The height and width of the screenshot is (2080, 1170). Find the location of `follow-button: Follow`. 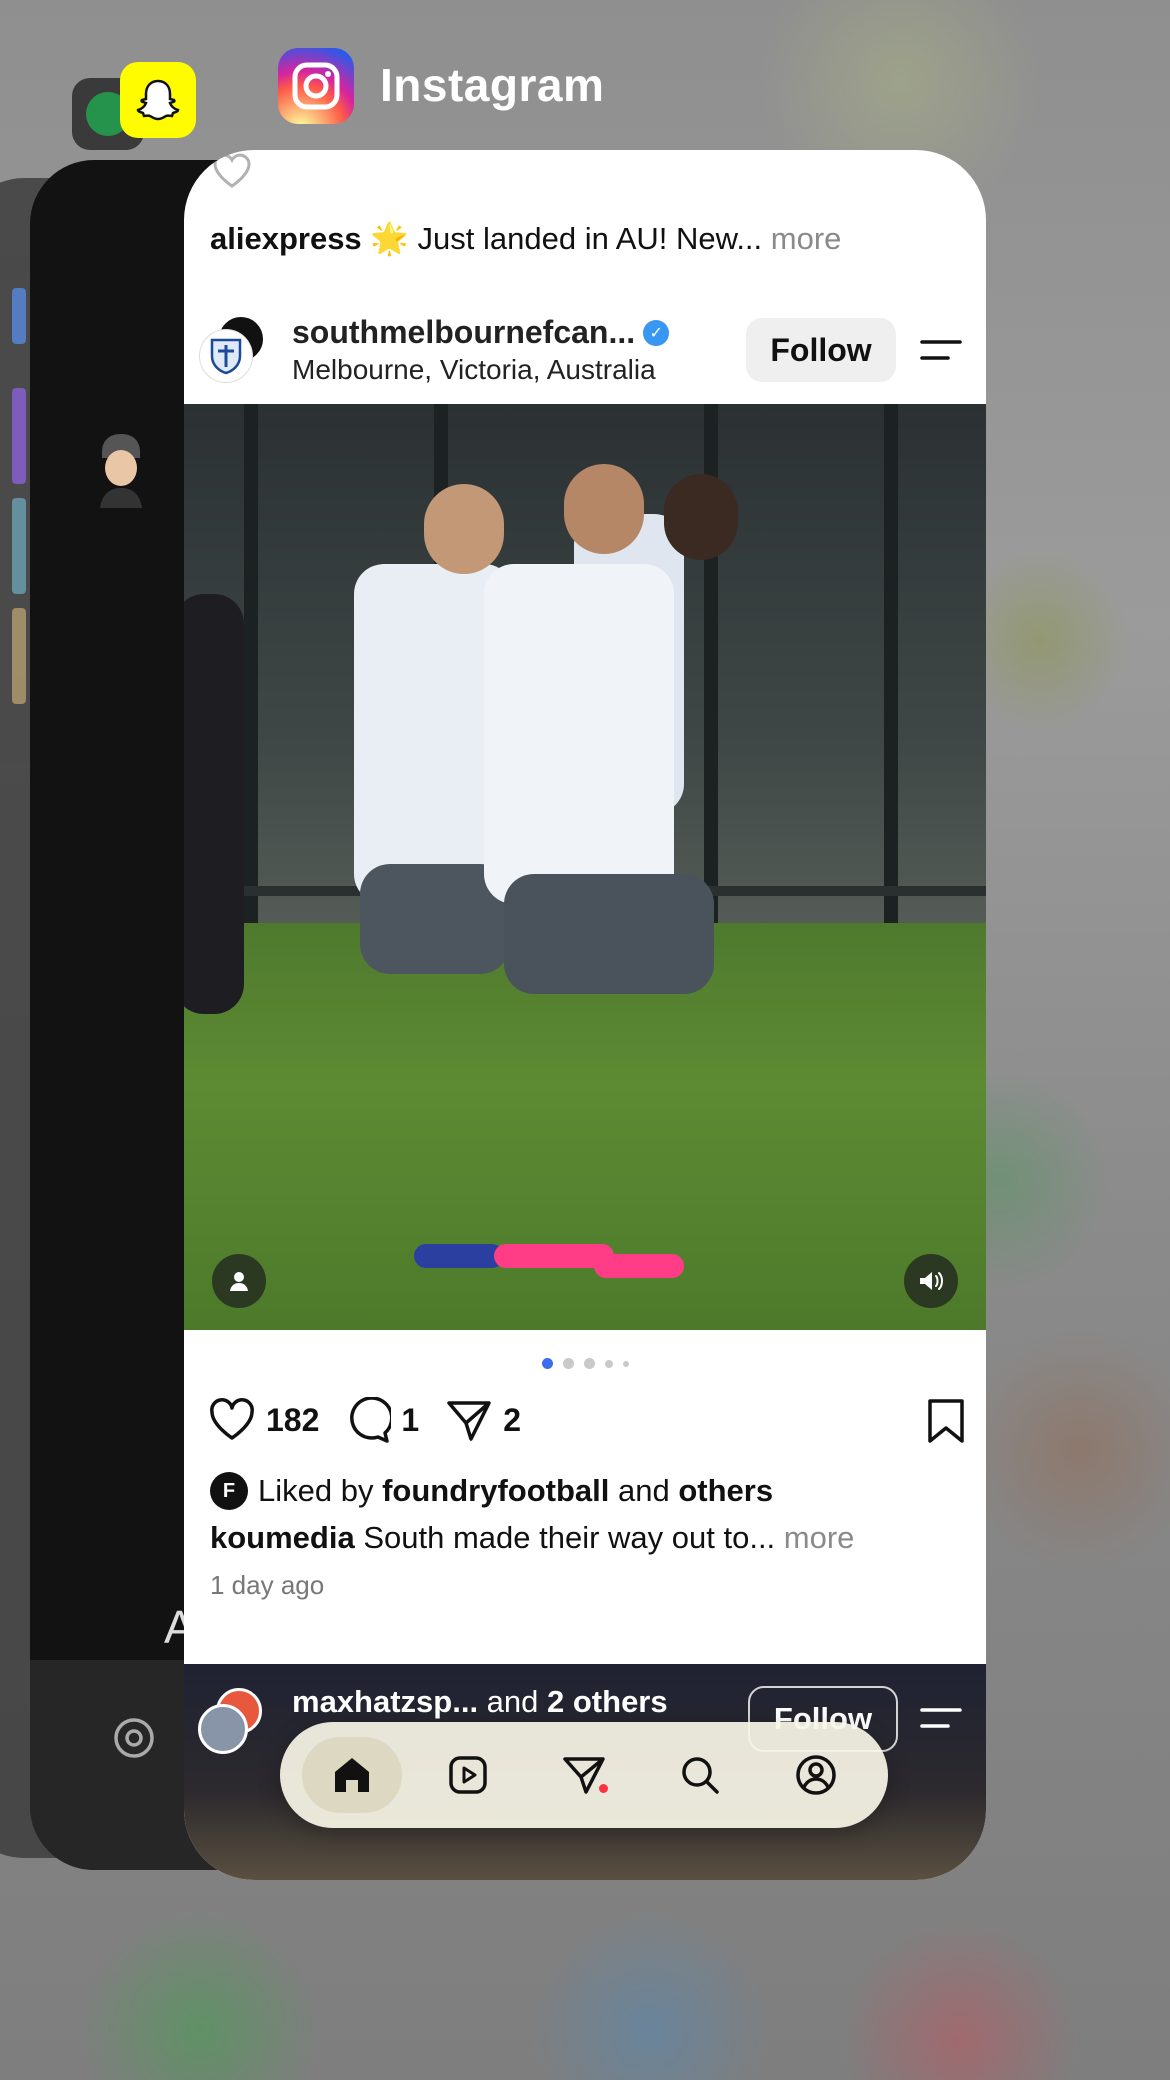

follow-button: Follow is located at coordinates (821, 350).